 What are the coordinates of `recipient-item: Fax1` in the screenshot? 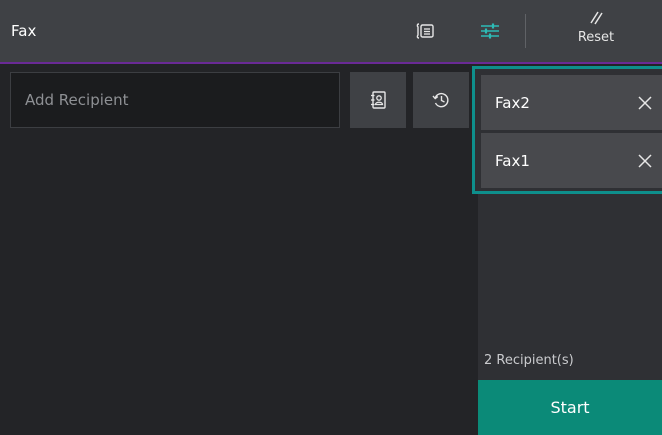 It's located at (571, 160).